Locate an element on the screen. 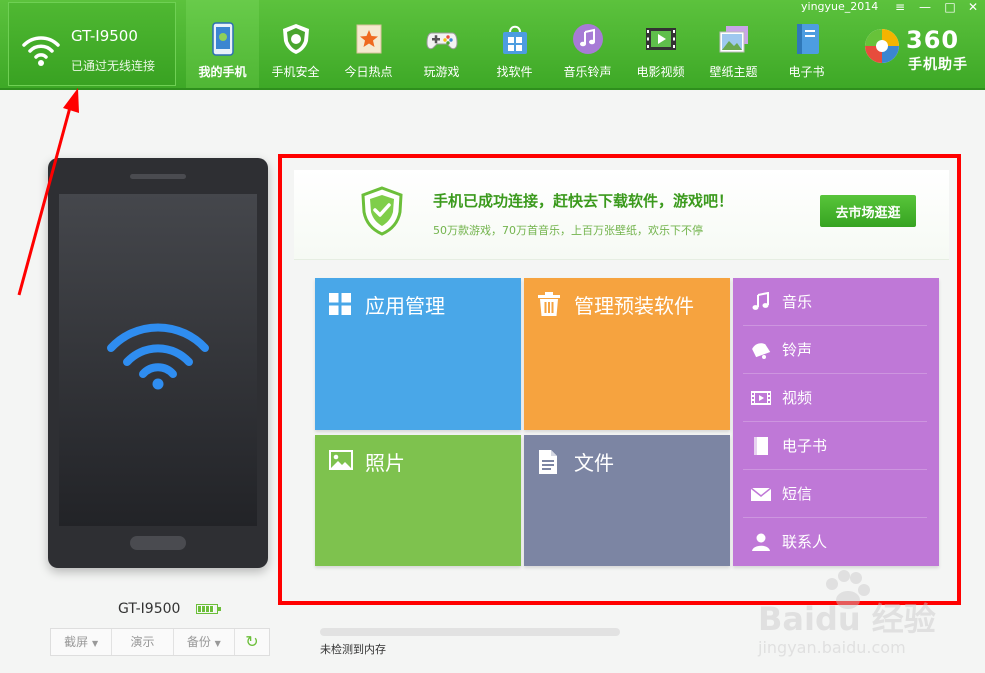 The image size is (985, 673). logo-icon is located at coordinates (882, 46).